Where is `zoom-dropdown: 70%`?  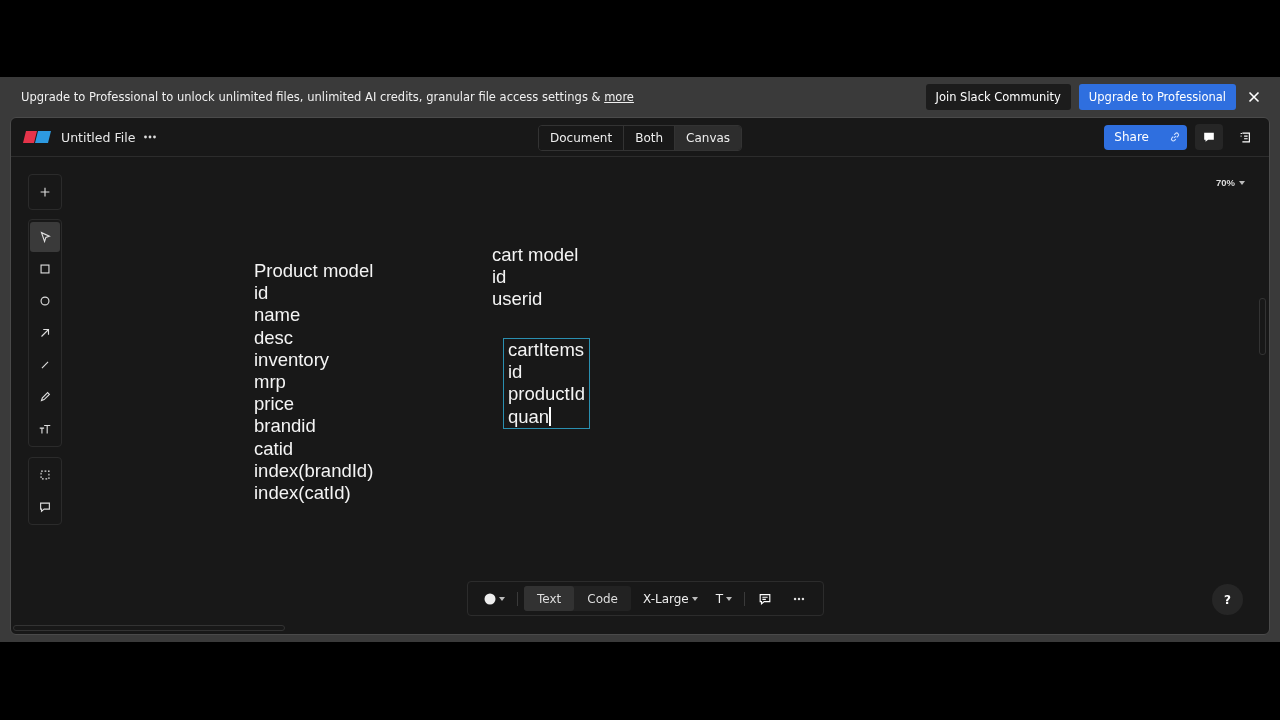 zoom-dropdown: 70% is located at coordinates (1230, 182).